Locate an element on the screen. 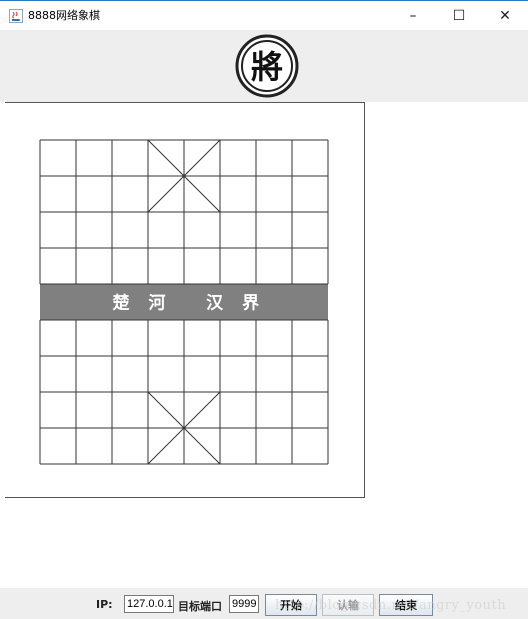 The width and height of the screenshot is (528, 619). minimize-button: – is located at coordinates (413, 16).